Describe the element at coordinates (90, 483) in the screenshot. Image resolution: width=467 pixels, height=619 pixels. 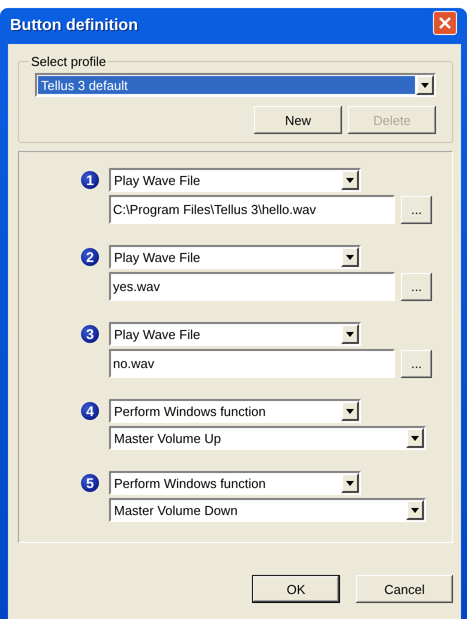
I see `number-badge: 5` at that location.